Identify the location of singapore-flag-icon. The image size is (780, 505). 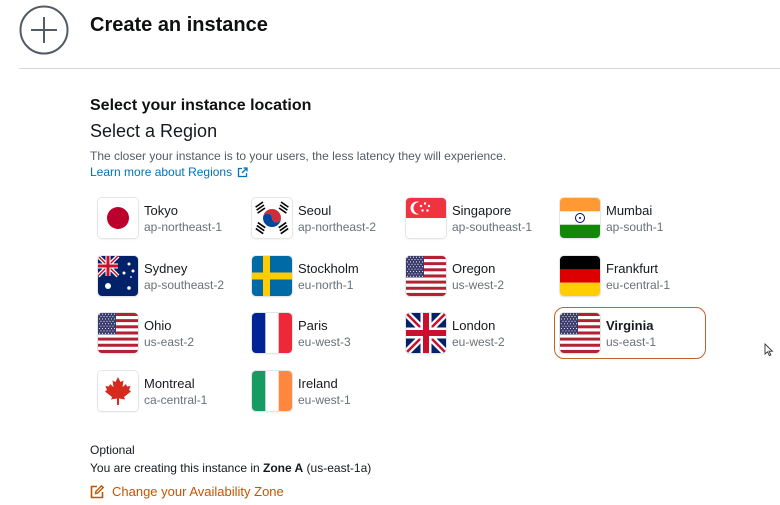
(426, 218).